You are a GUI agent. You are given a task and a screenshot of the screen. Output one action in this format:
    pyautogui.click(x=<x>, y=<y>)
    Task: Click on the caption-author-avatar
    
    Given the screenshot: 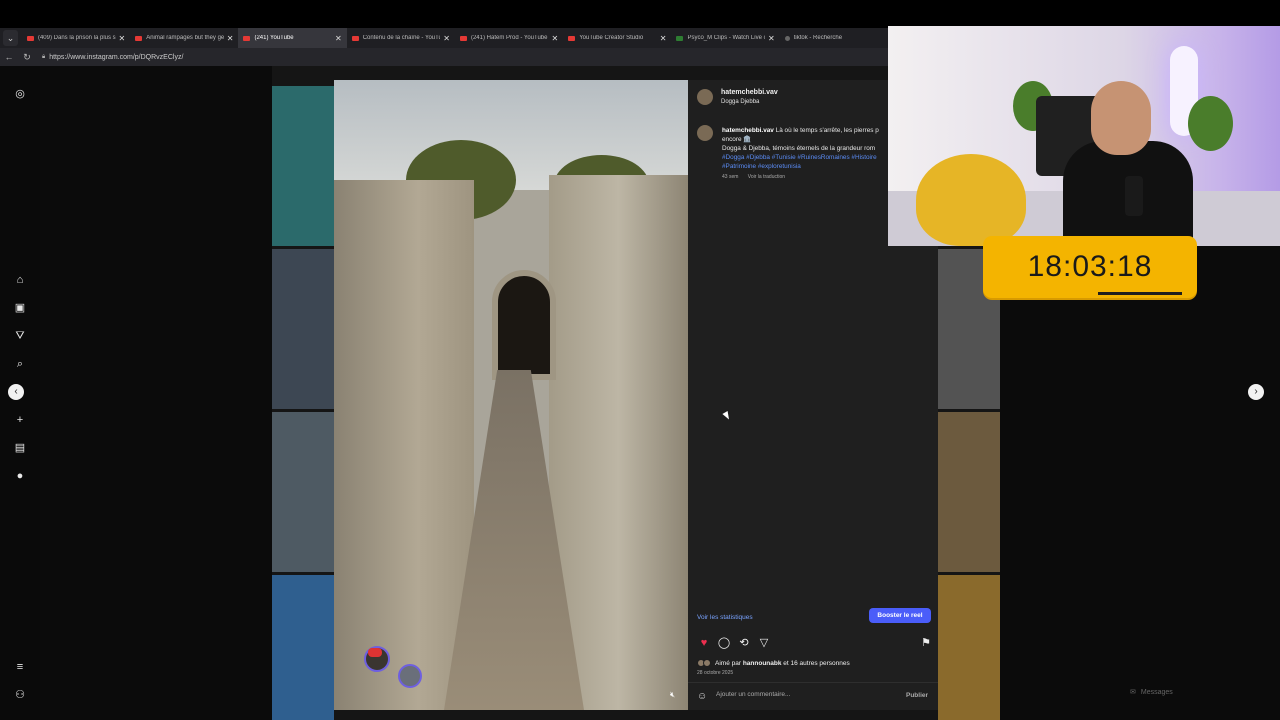 What is the action you would take?
    pyautogui.click(x=705, y=133)
    